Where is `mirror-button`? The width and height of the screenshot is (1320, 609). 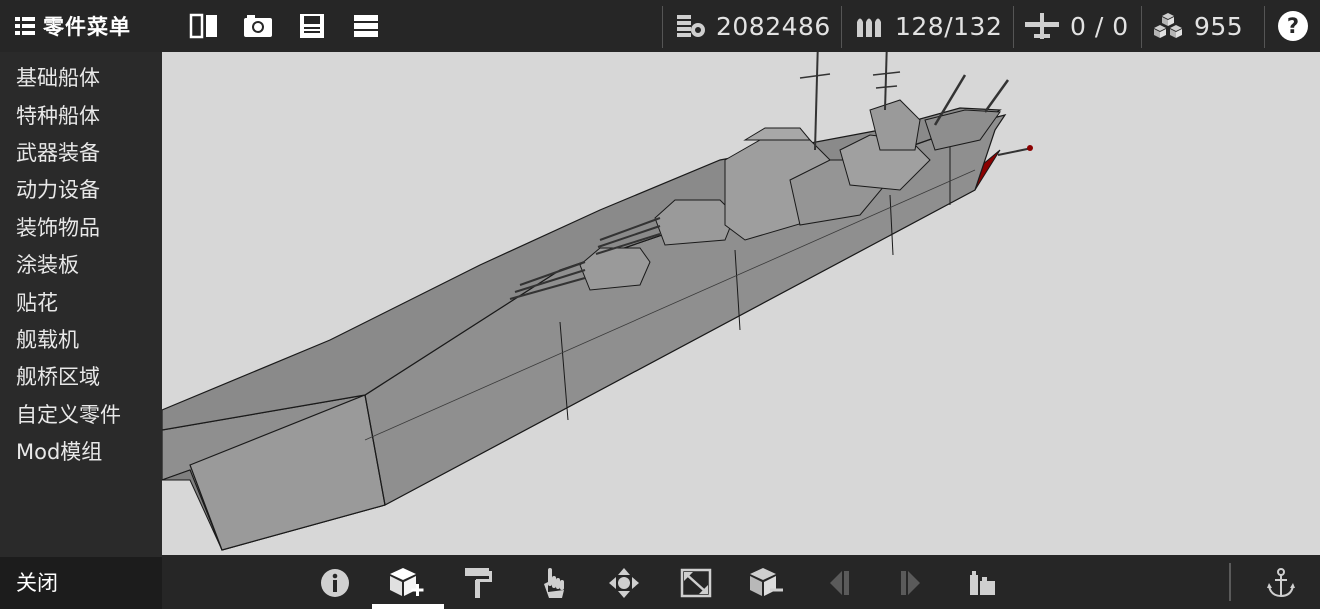
mirror-button is located at coordinates (204, 26).